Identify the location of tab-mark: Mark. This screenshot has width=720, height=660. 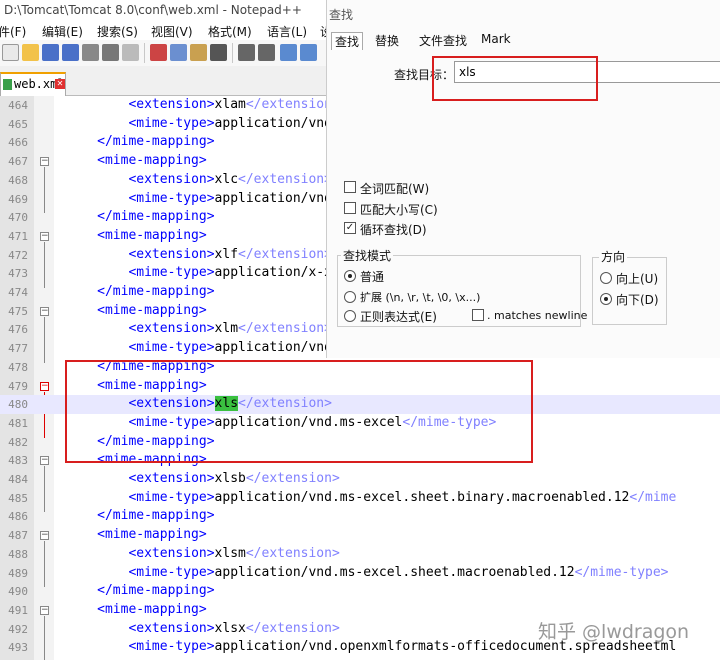
(496, 39).